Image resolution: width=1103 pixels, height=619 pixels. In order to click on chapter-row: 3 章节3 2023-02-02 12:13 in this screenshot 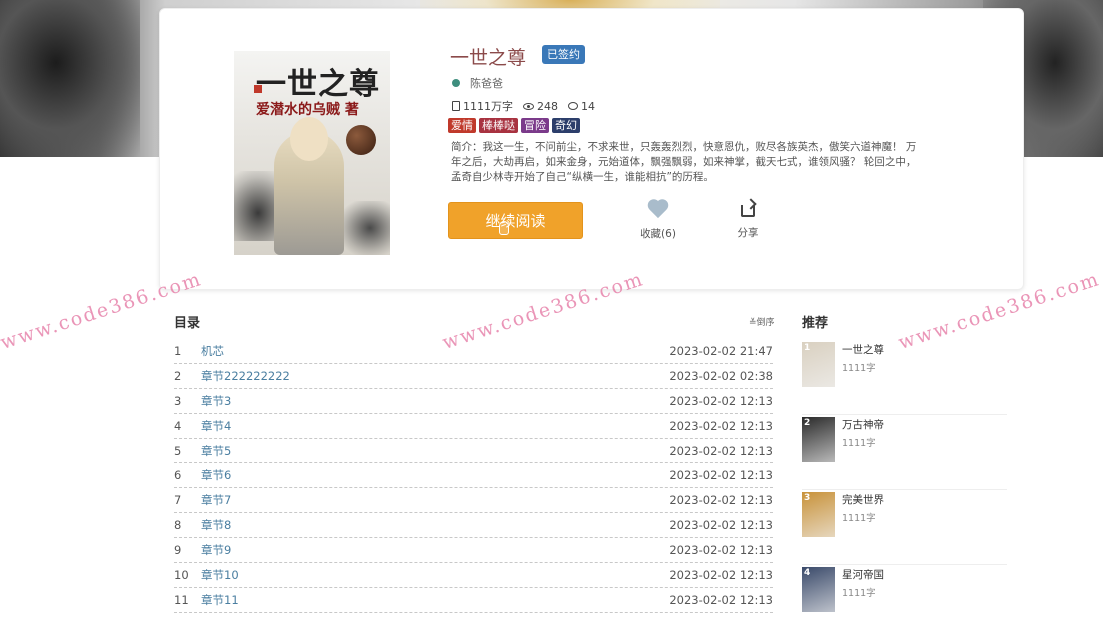, I will do `click(473, 401)`.